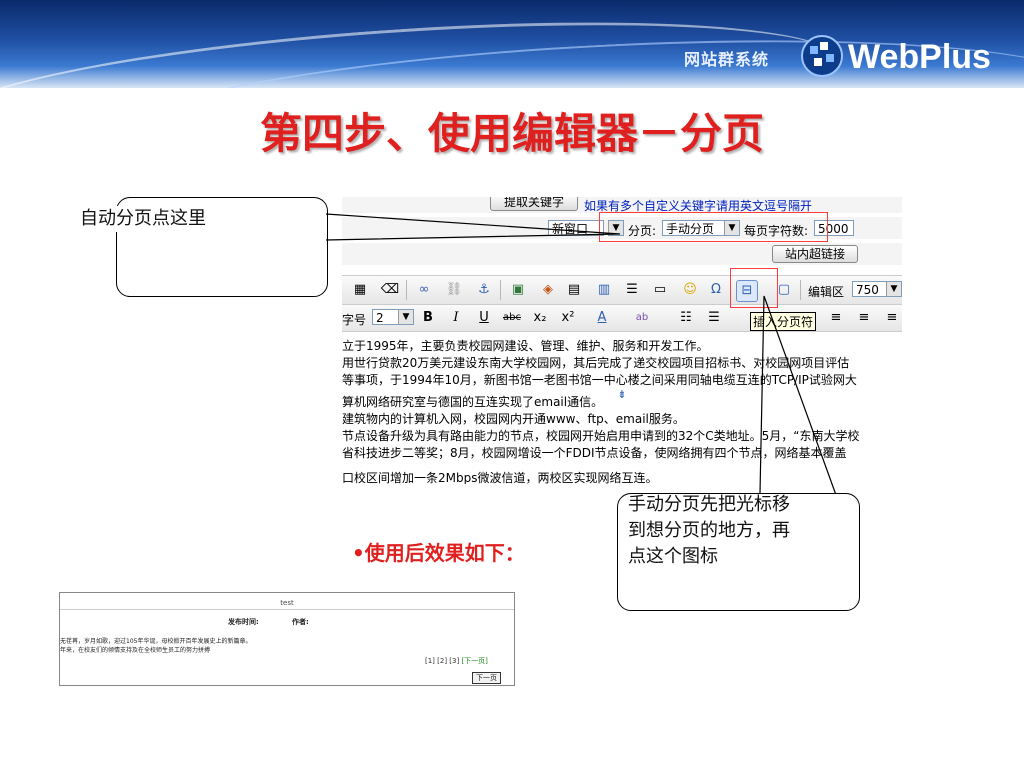 The width and height of the screenshot is (1024, 768). What do you see at coordinates (484, 290) in the screenshot?
I see `anchor-icon: ⚓` at bounding box center [484, 290].